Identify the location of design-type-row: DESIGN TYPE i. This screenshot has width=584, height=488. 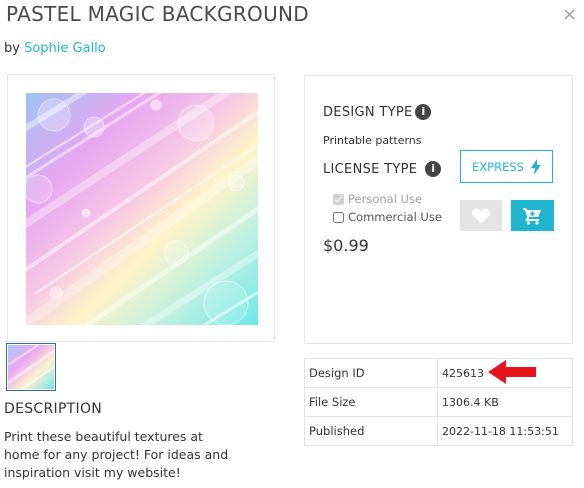
(377, 112).